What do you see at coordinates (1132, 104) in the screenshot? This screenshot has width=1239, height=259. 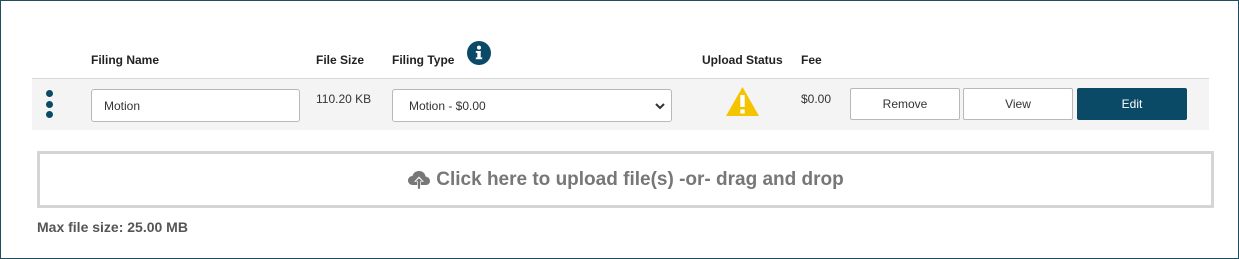 I see `edit-button: Edit` at bounding box center [1132, 104].